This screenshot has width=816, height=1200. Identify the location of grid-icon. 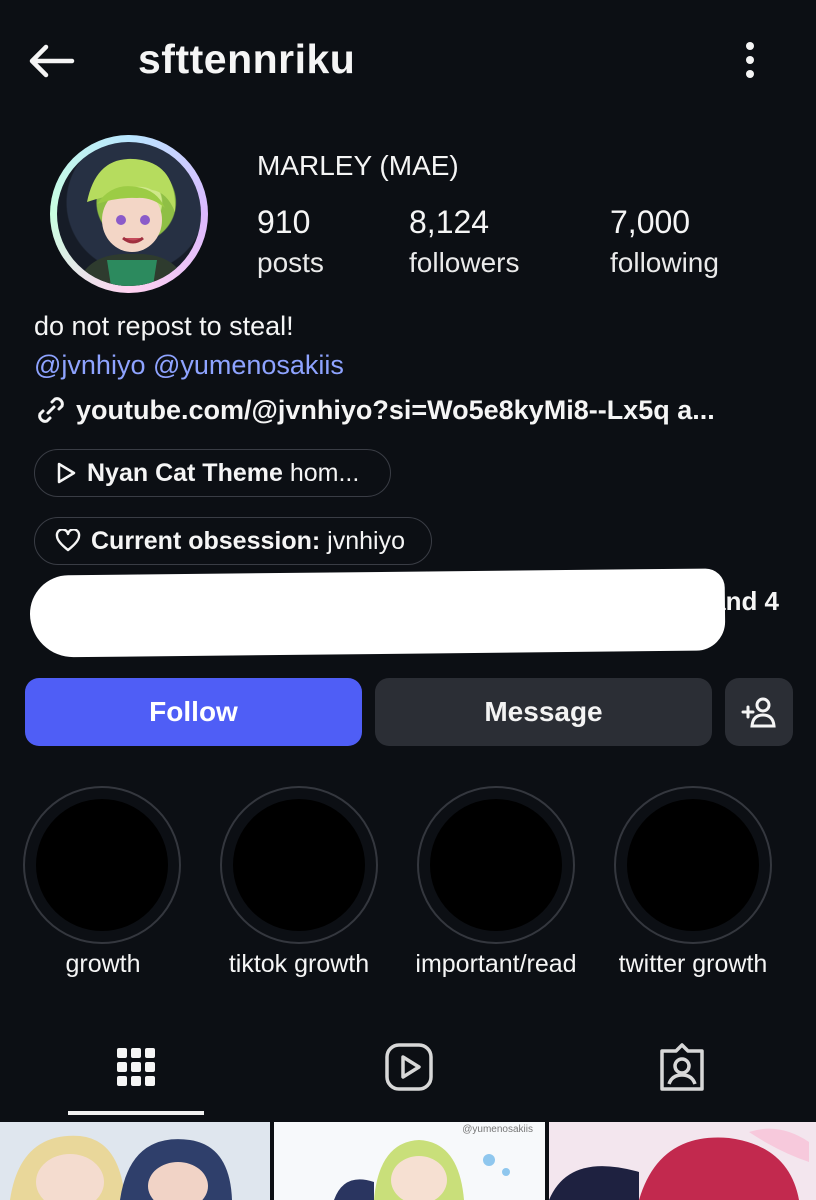
(136, 1067).